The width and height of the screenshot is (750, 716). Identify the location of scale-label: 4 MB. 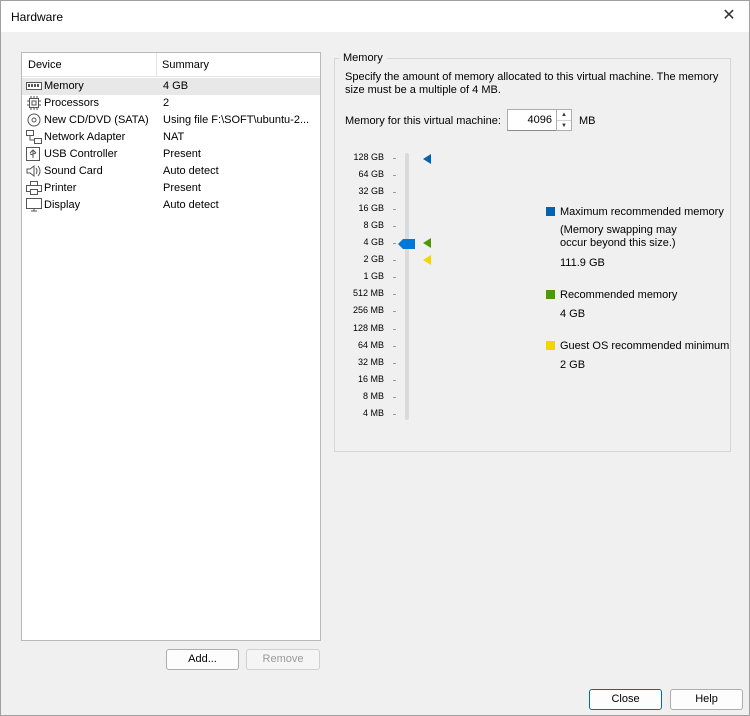
(373, 412).